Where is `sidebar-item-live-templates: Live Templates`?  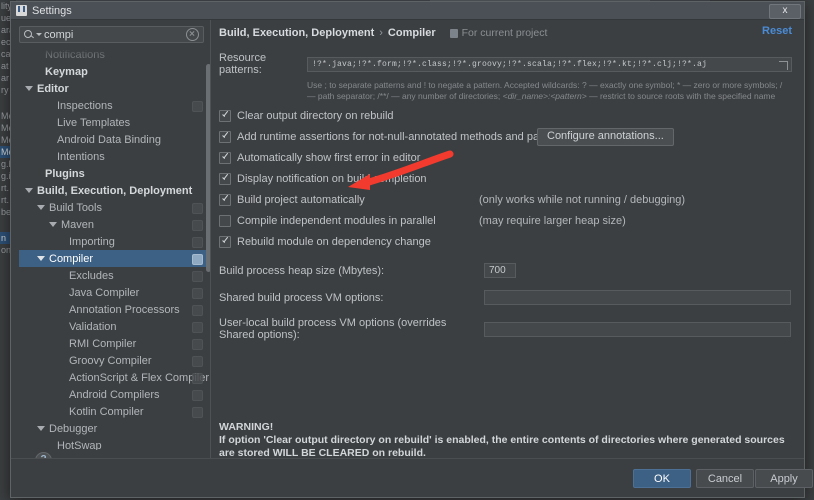 sidebar-item-live-templates: Live Templates is located at coordinates (115, 122).